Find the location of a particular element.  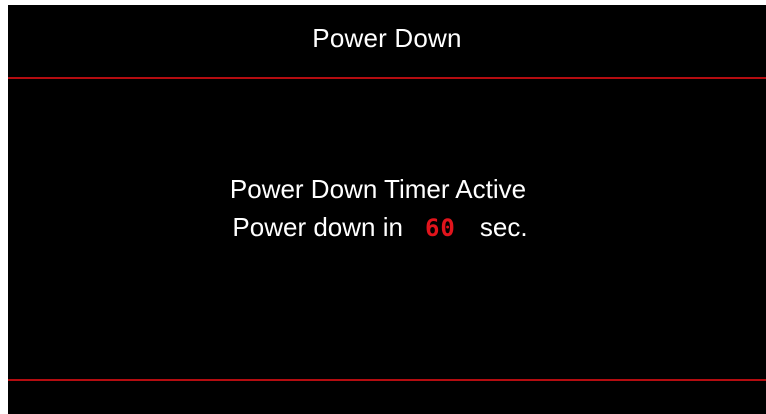

dialog-title: Power Down is located at coordinates (387, 37).